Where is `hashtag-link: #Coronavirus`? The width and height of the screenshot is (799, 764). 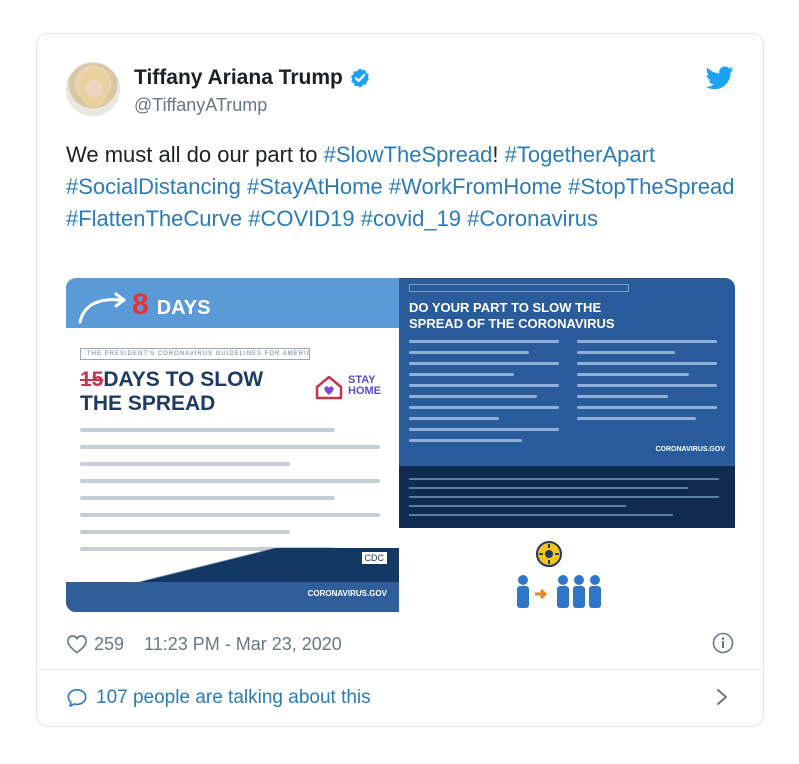
hashtag-link: #Coronavirus is located at coordinates (532, 218).